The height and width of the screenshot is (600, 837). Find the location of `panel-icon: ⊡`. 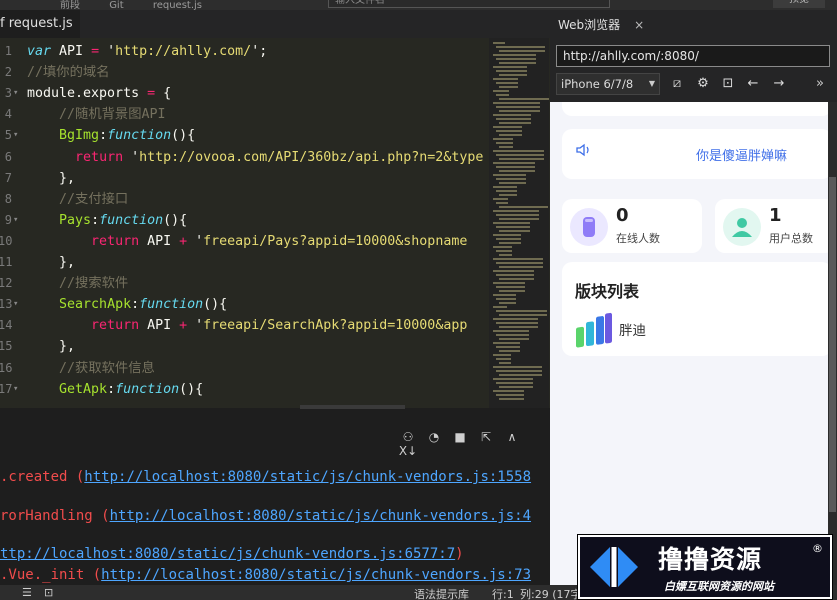

panel-icon: ⊡ is located at coordinates (48, 592).